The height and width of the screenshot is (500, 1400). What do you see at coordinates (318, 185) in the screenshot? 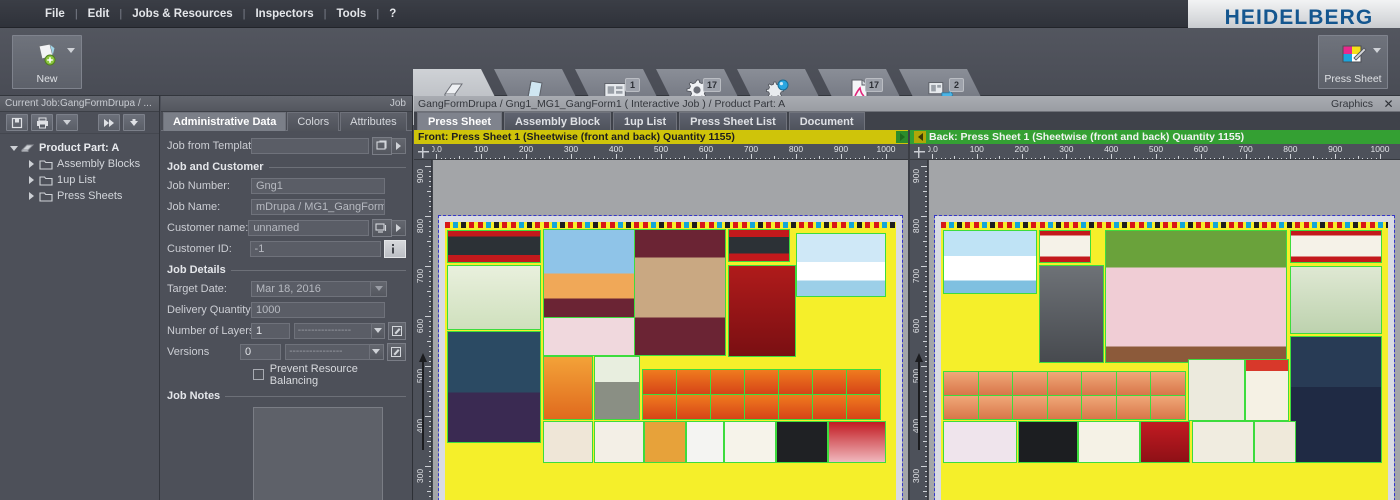
I see `job-number-input: Gng1` at bounding box center [318, 185].